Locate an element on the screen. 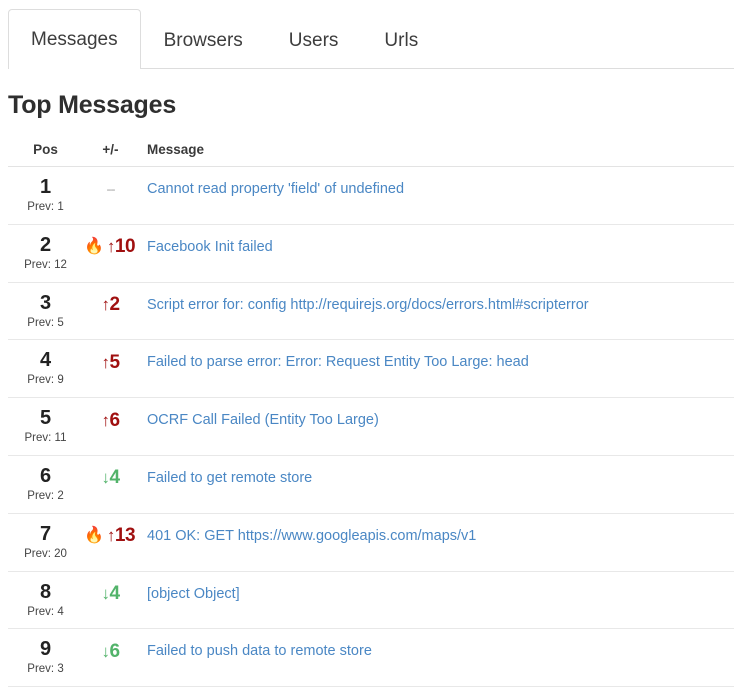 The image size is (734, 687). delta-cell: -- is located at coordinates (110, 189).